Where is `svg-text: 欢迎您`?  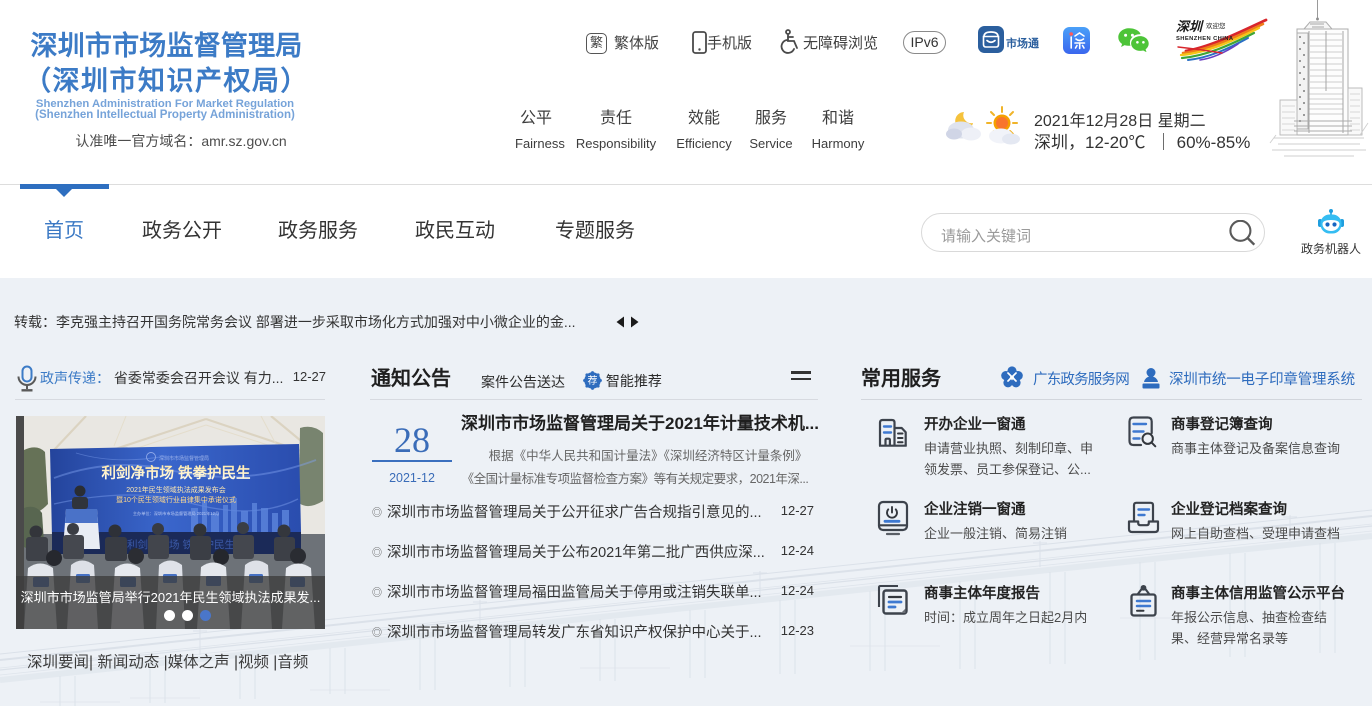 svg-text: 欢迎您 is located at coordinates (1216, 25).